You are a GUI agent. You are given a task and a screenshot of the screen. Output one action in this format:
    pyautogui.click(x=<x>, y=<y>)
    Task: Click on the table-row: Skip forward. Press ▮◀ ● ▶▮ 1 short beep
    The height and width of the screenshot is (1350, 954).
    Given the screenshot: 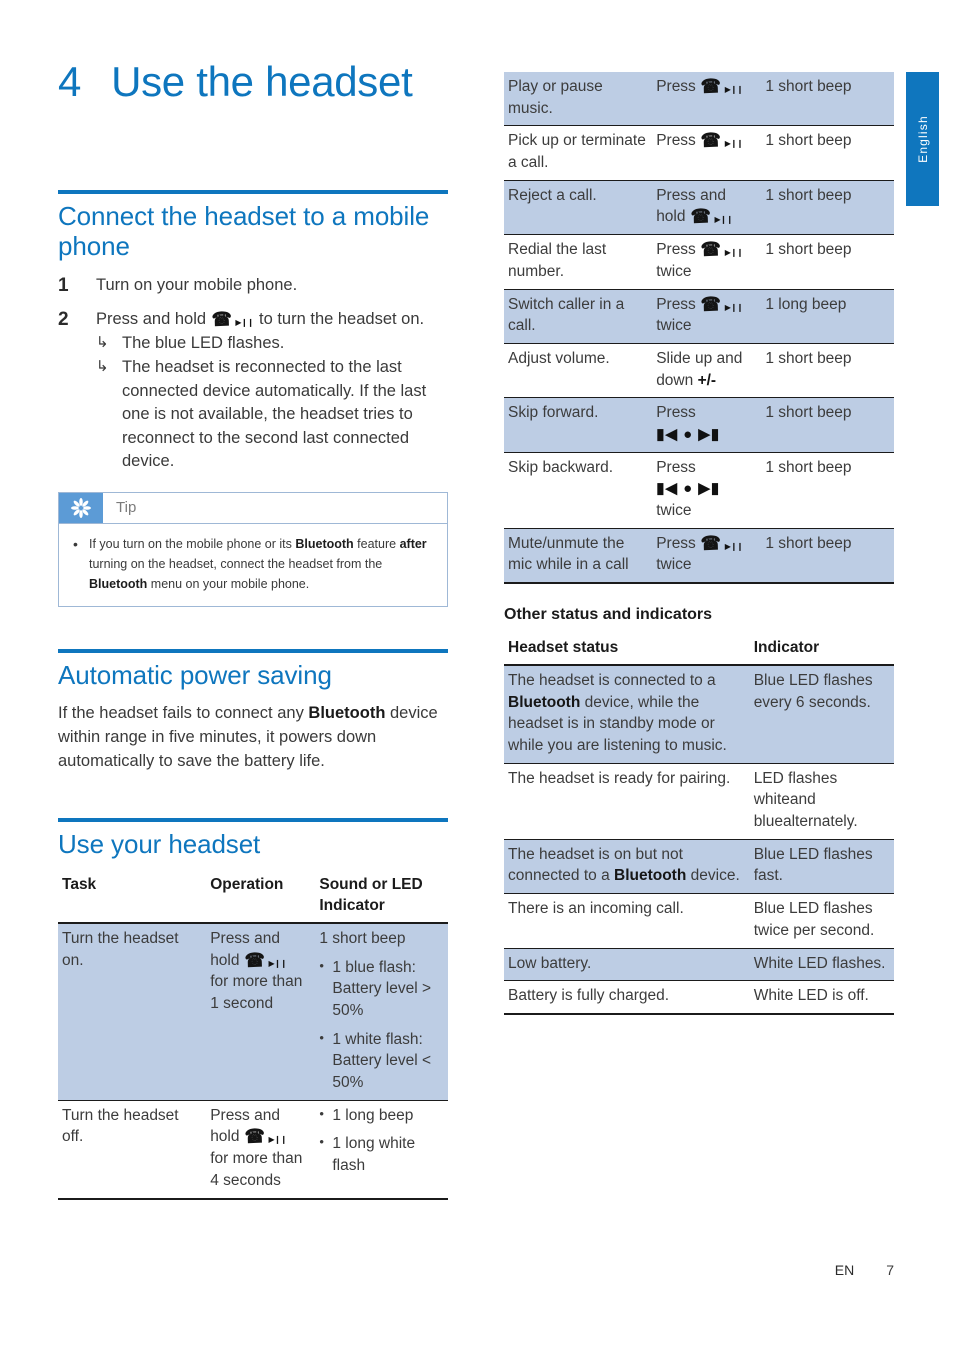 What is the action you would take?
    pyautogui.click(x=699, y=425)
    